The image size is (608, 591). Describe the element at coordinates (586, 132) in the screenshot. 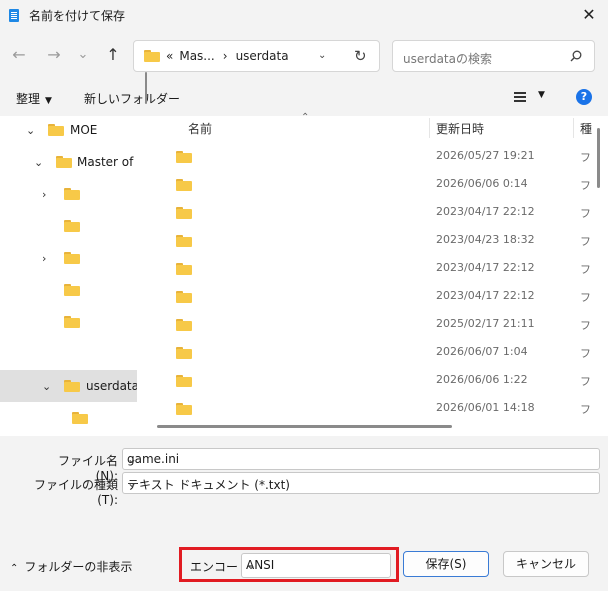

I see `column-header-type: 種` at that location.